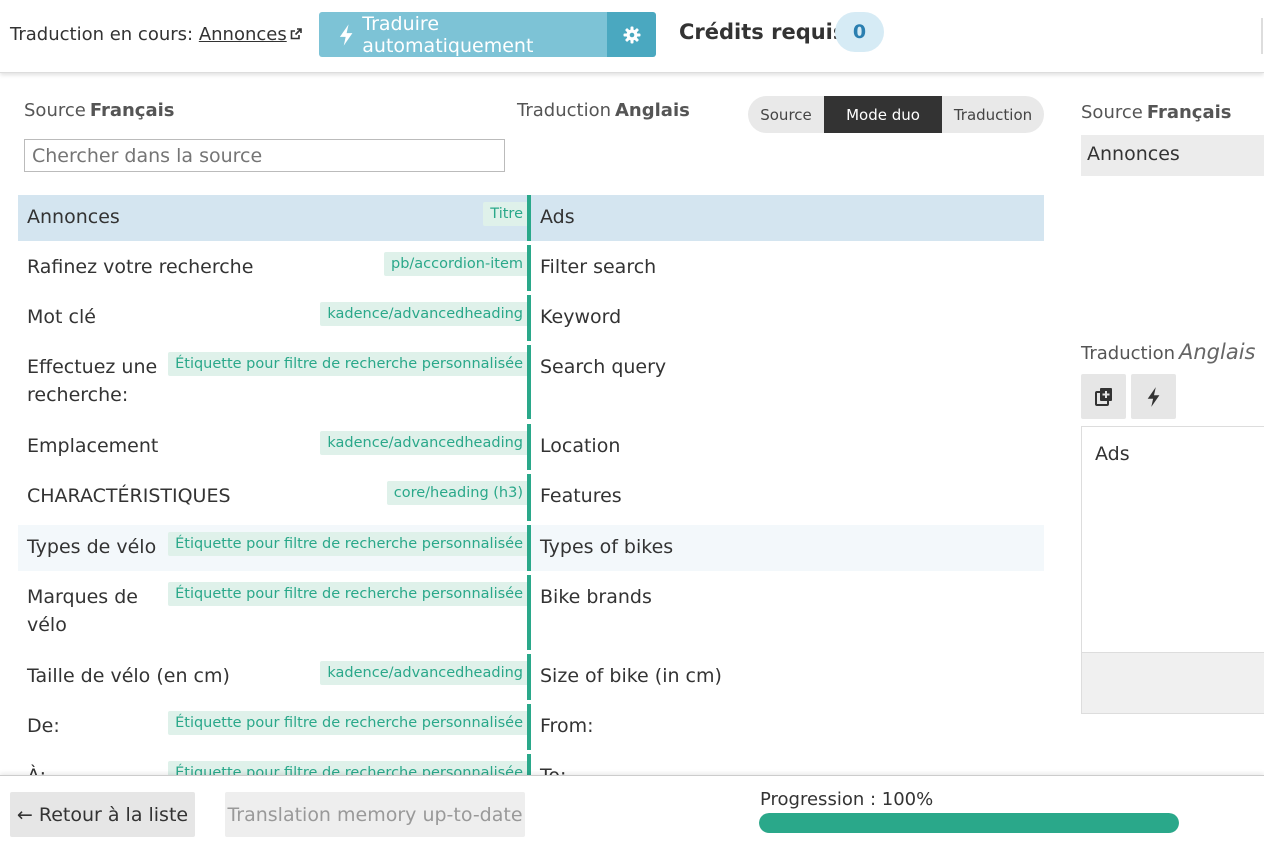  I want to click on segment-tag: Titre, so click(506, 214).